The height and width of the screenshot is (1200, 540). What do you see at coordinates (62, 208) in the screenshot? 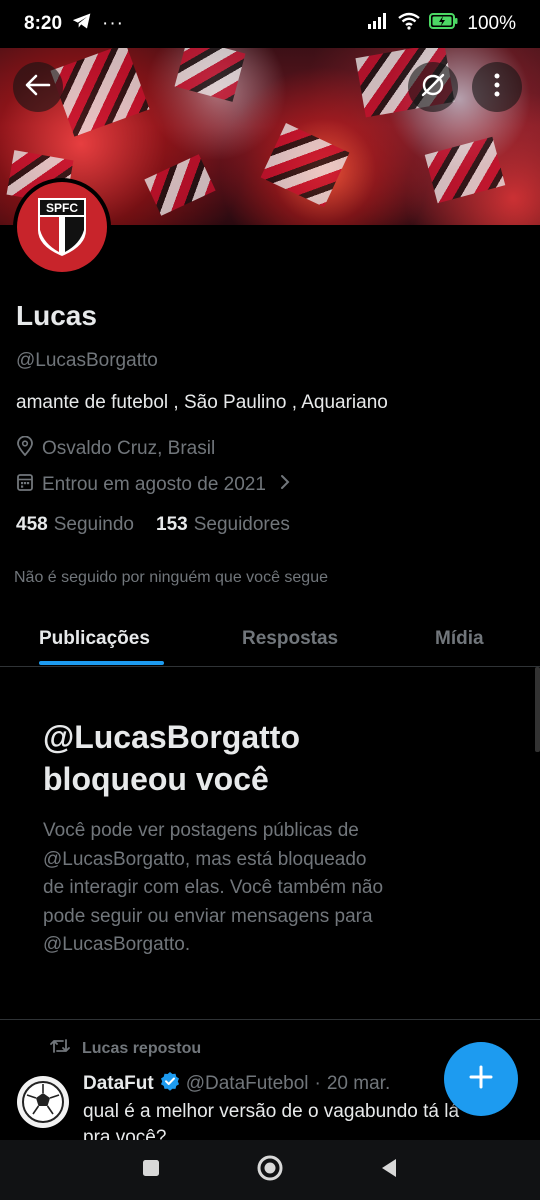
I see `avatar-crest-text: SPFC` at bounding box center [62, 208].